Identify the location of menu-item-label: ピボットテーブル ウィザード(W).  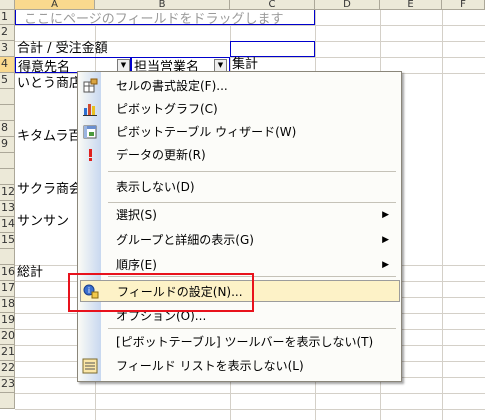
(206, 132).